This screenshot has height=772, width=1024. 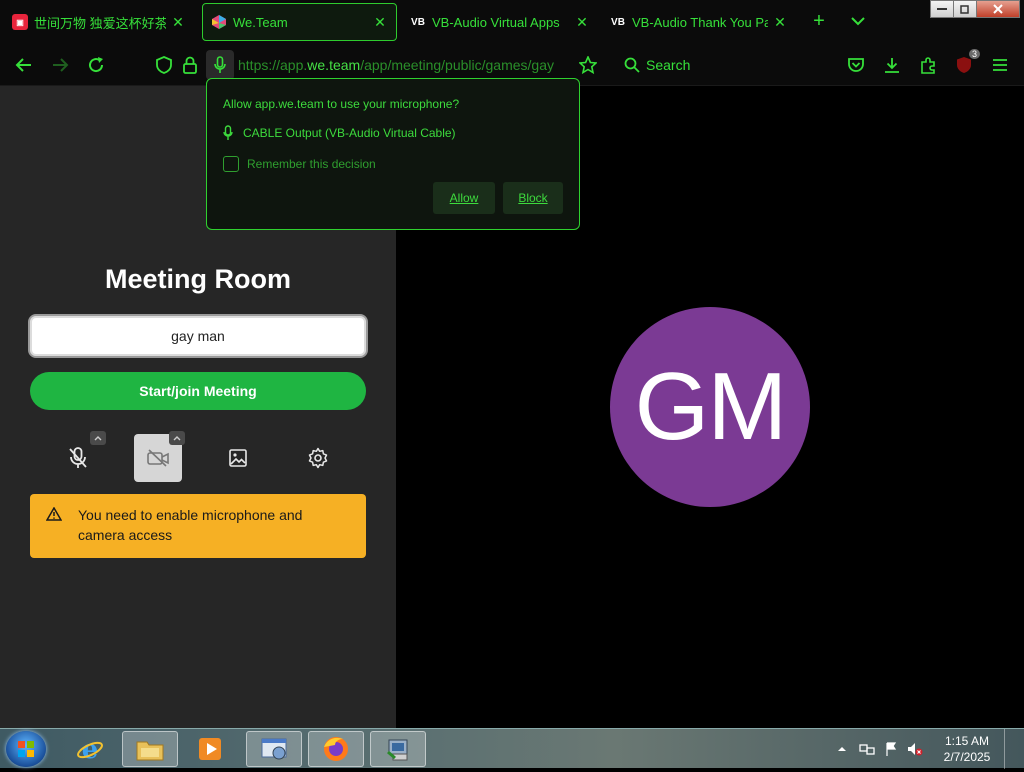 I want to click on download-icon, so click(x=892, y=65).